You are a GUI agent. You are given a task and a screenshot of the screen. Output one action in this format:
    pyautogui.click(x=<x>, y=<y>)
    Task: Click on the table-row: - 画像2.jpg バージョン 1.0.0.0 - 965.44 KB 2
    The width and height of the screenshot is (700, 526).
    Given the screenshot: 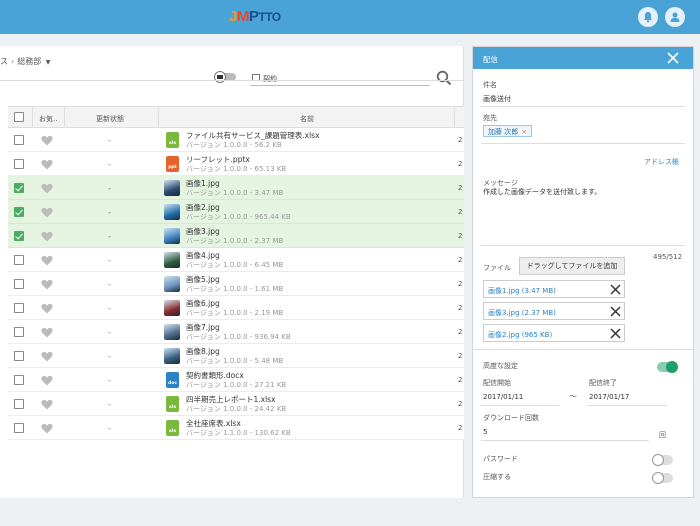 What is the action you would take?
    pyautogui.click(x=236, y=212)
    